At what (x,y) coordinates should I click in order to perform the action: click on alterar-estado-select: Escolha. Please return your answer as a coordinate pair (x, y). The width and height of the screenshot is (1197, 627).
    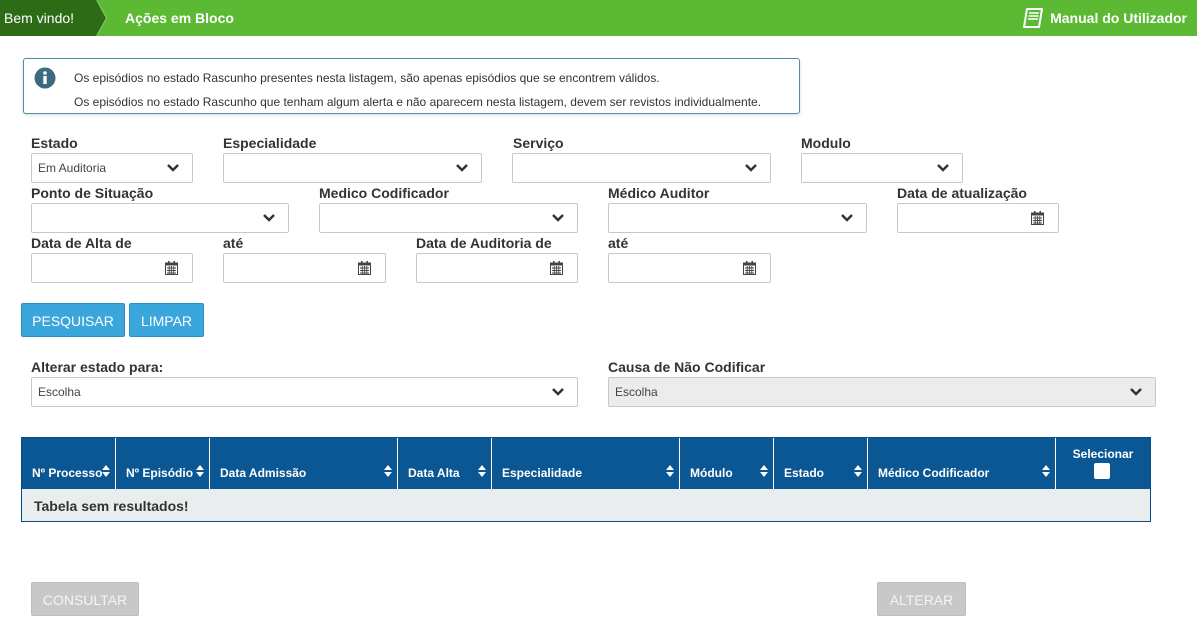
    Looking at the image, I should click on (304, 392).